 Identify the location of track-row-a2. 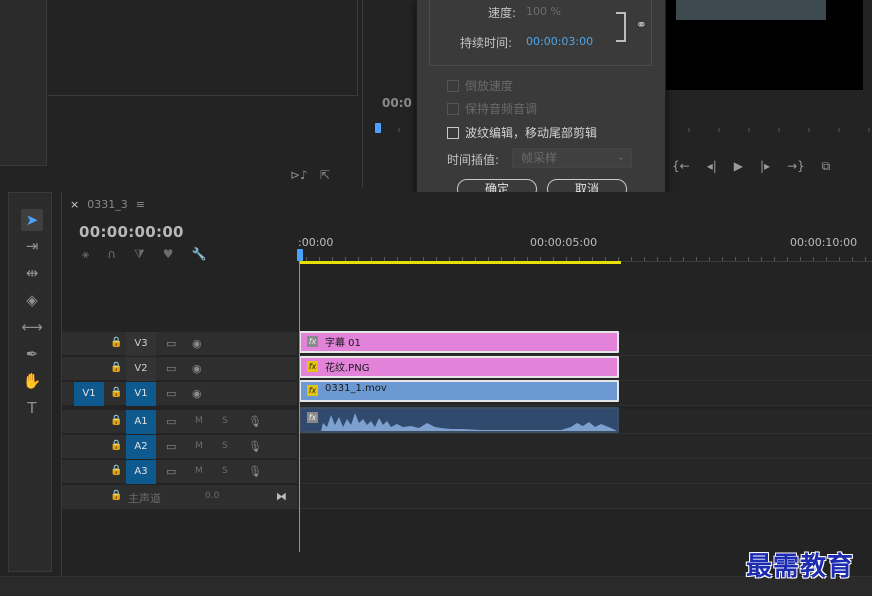
(584, 447).